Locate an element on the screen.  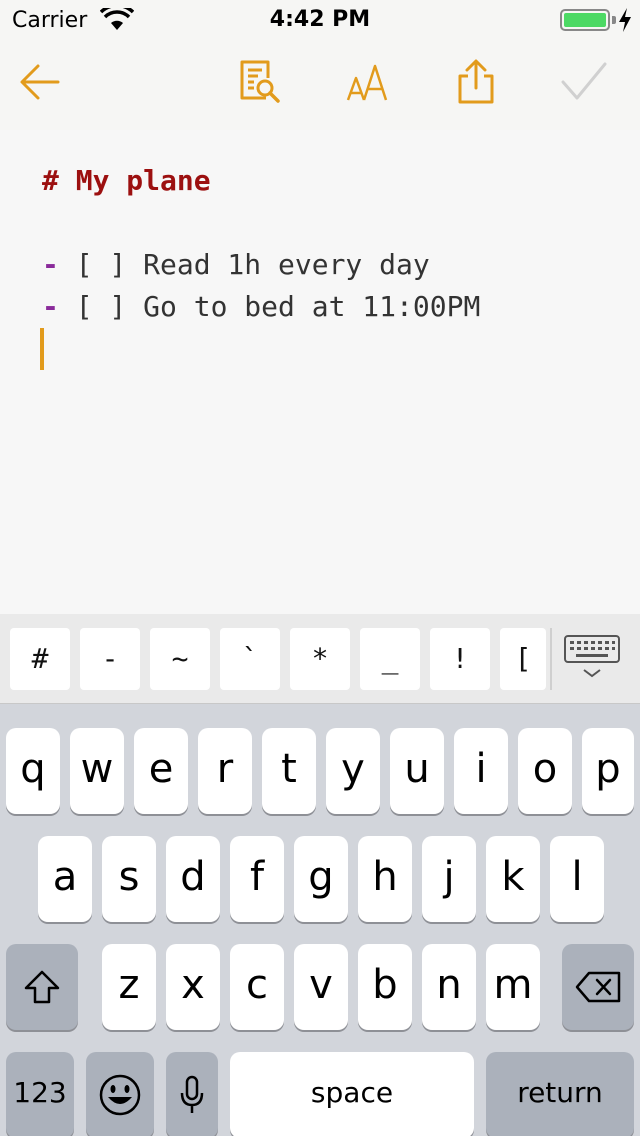
insert-tilde-key: ~ is located at coordinates (180, 659).